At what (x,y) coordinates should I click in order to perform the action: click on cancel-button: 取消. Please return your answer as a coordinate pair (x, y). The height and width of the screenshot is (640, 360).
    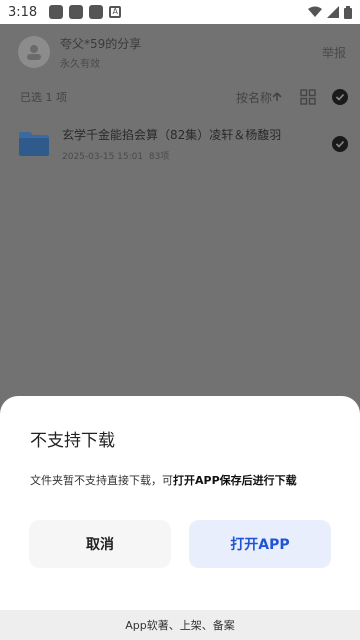
    Looking at the image, I should click on (100, 544).